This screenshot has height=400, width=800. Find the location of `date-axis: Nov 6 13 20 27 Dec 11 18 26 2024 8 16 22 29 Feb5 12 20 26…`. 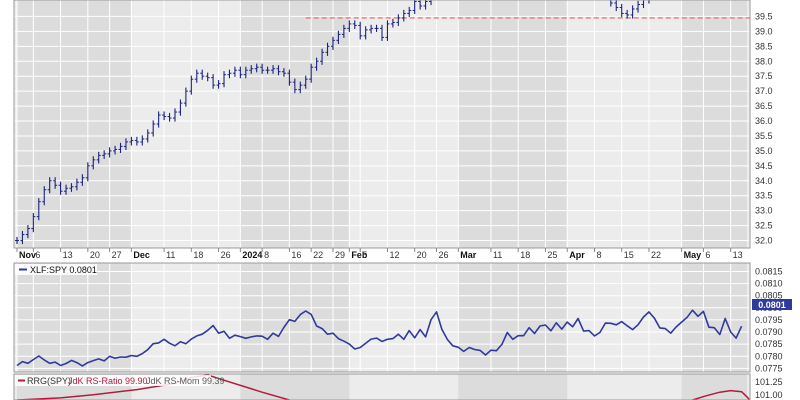

date-axis: Nov 6 13 20 27 Dec 11 18 26 2024 8 16 22 29 Feb5 12 20 26… is located at coordinates (379, 254).